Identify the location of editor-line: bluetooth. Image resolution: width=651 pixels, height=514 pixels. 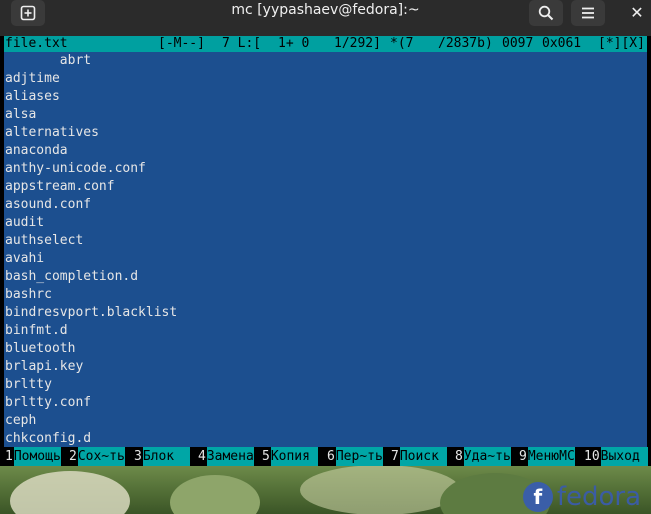
(40, 348).